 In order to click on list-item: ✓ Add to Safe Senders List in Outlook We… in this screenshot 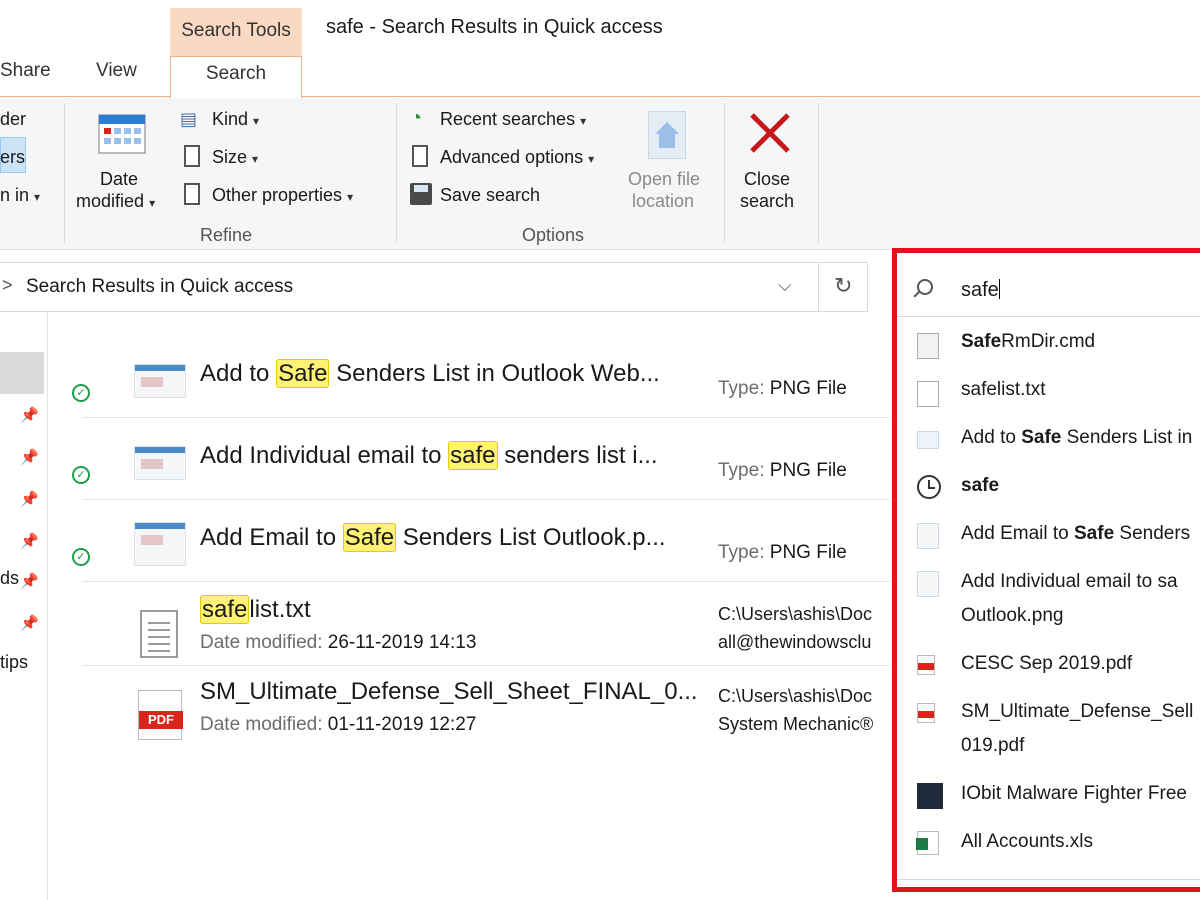, I will do `click(481, 377)`.